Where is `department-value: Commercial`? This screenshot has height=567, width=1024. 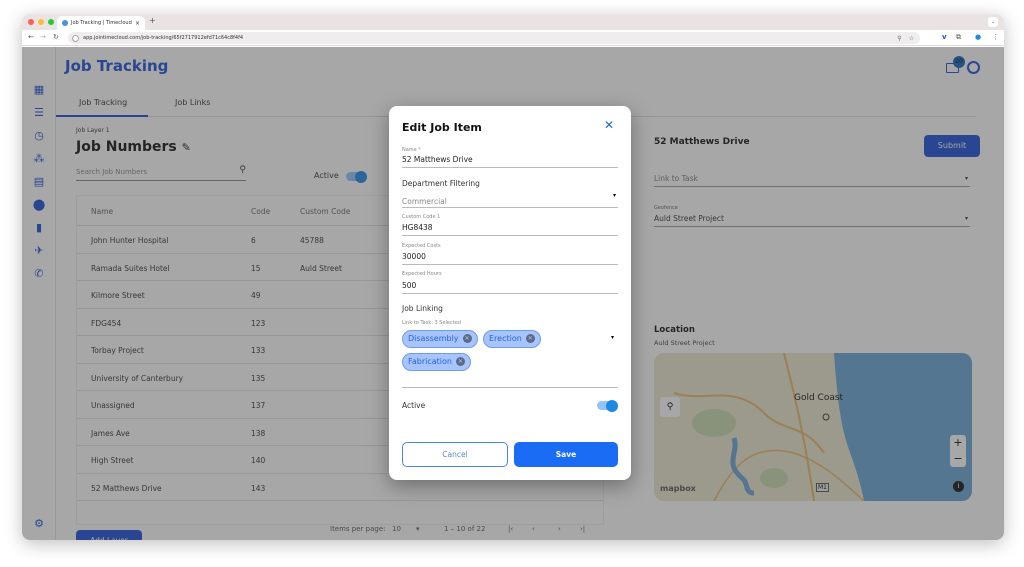
department-value: Commercial is located at coordinates (424, 201).